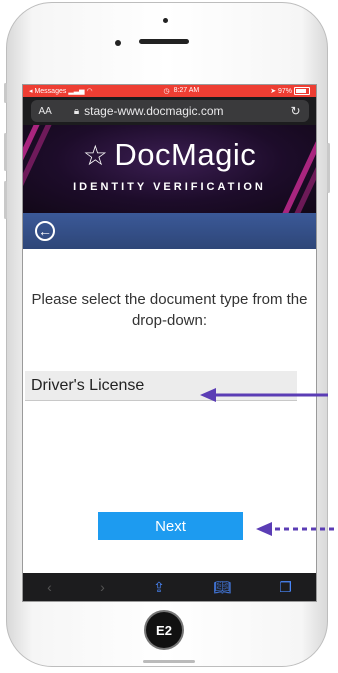 The width and height of the screenshot is (338, 673). I want to click on brand-logo: ☆ DocMagic, so click(169, 155).